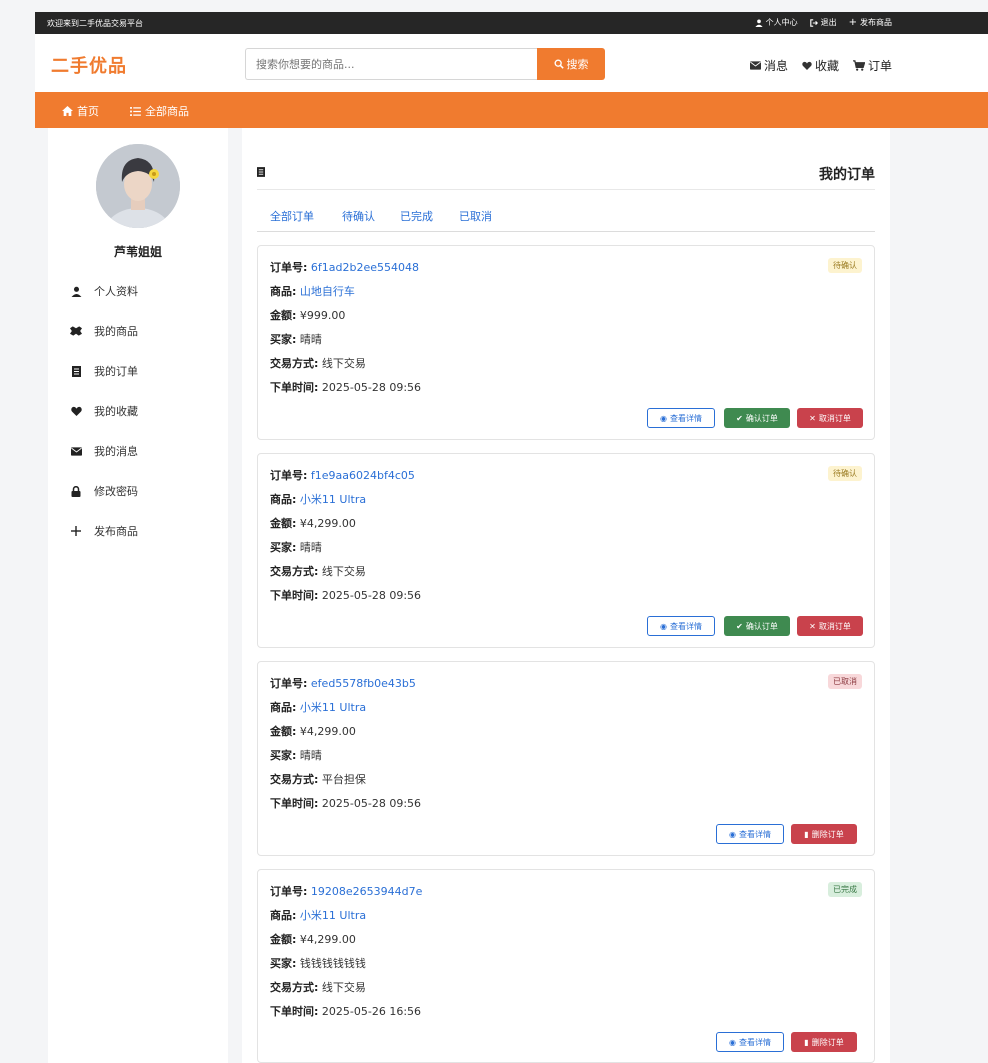 This screenshot has width=988, height=1063. What do you see at coordinates (88, 111) in the screenshot?
I see `nav-home-label: 首页` at bounding box center [88, 111].